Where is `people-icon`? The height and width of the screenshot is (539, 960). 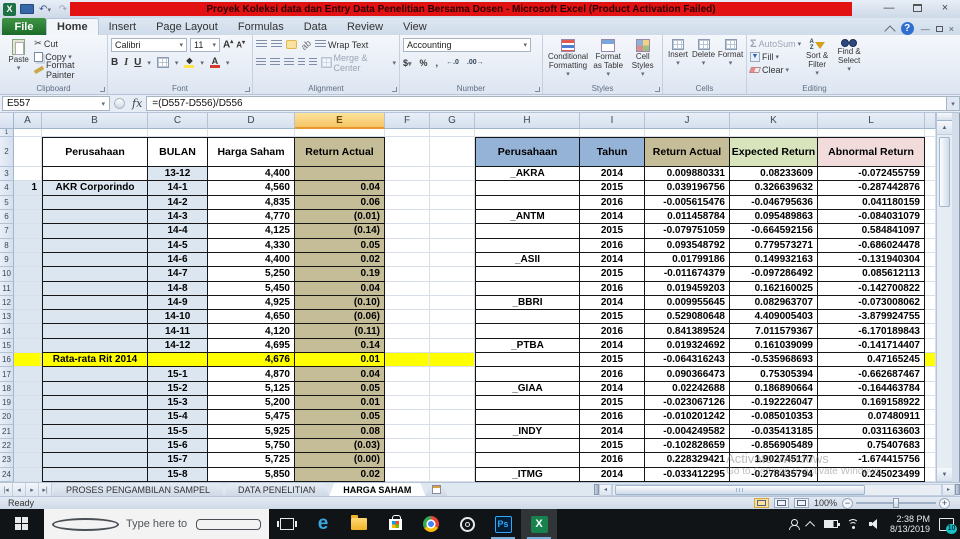
people-icon is located at coordinates (794, 524).